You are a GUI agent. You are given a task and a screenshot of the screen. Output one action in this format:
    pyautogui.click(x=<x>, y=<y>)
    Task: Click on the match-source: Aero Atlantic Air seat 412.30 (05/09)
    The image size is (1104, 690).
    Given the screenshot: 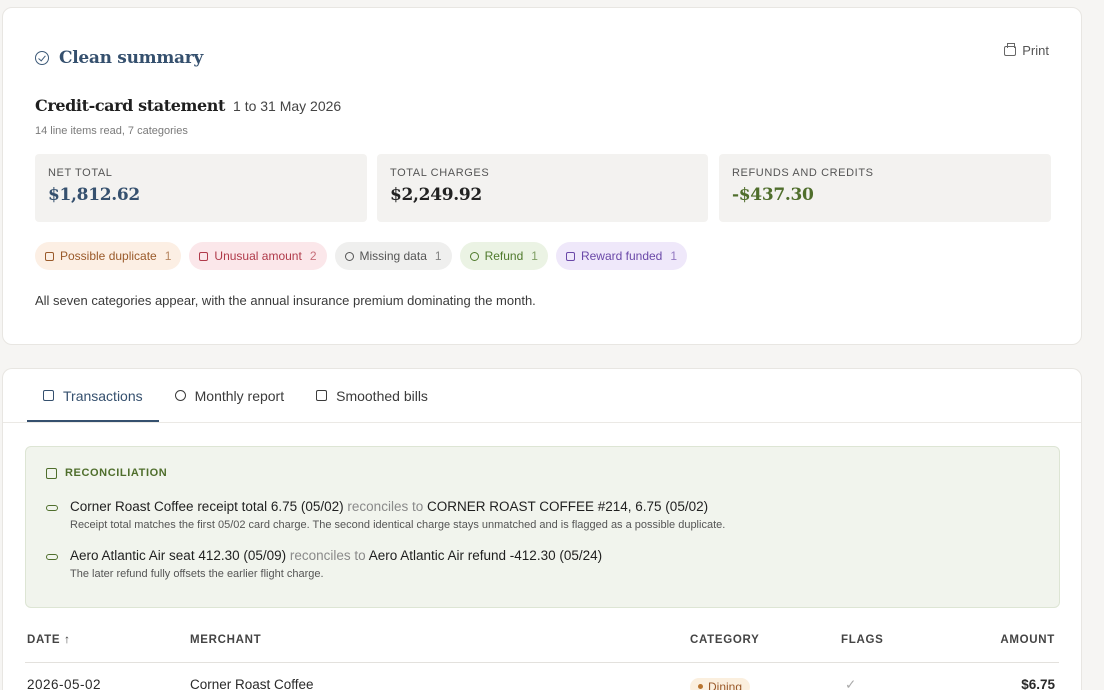 What is the action you would take?
    pyautogui.click(x=178, y=555)
    